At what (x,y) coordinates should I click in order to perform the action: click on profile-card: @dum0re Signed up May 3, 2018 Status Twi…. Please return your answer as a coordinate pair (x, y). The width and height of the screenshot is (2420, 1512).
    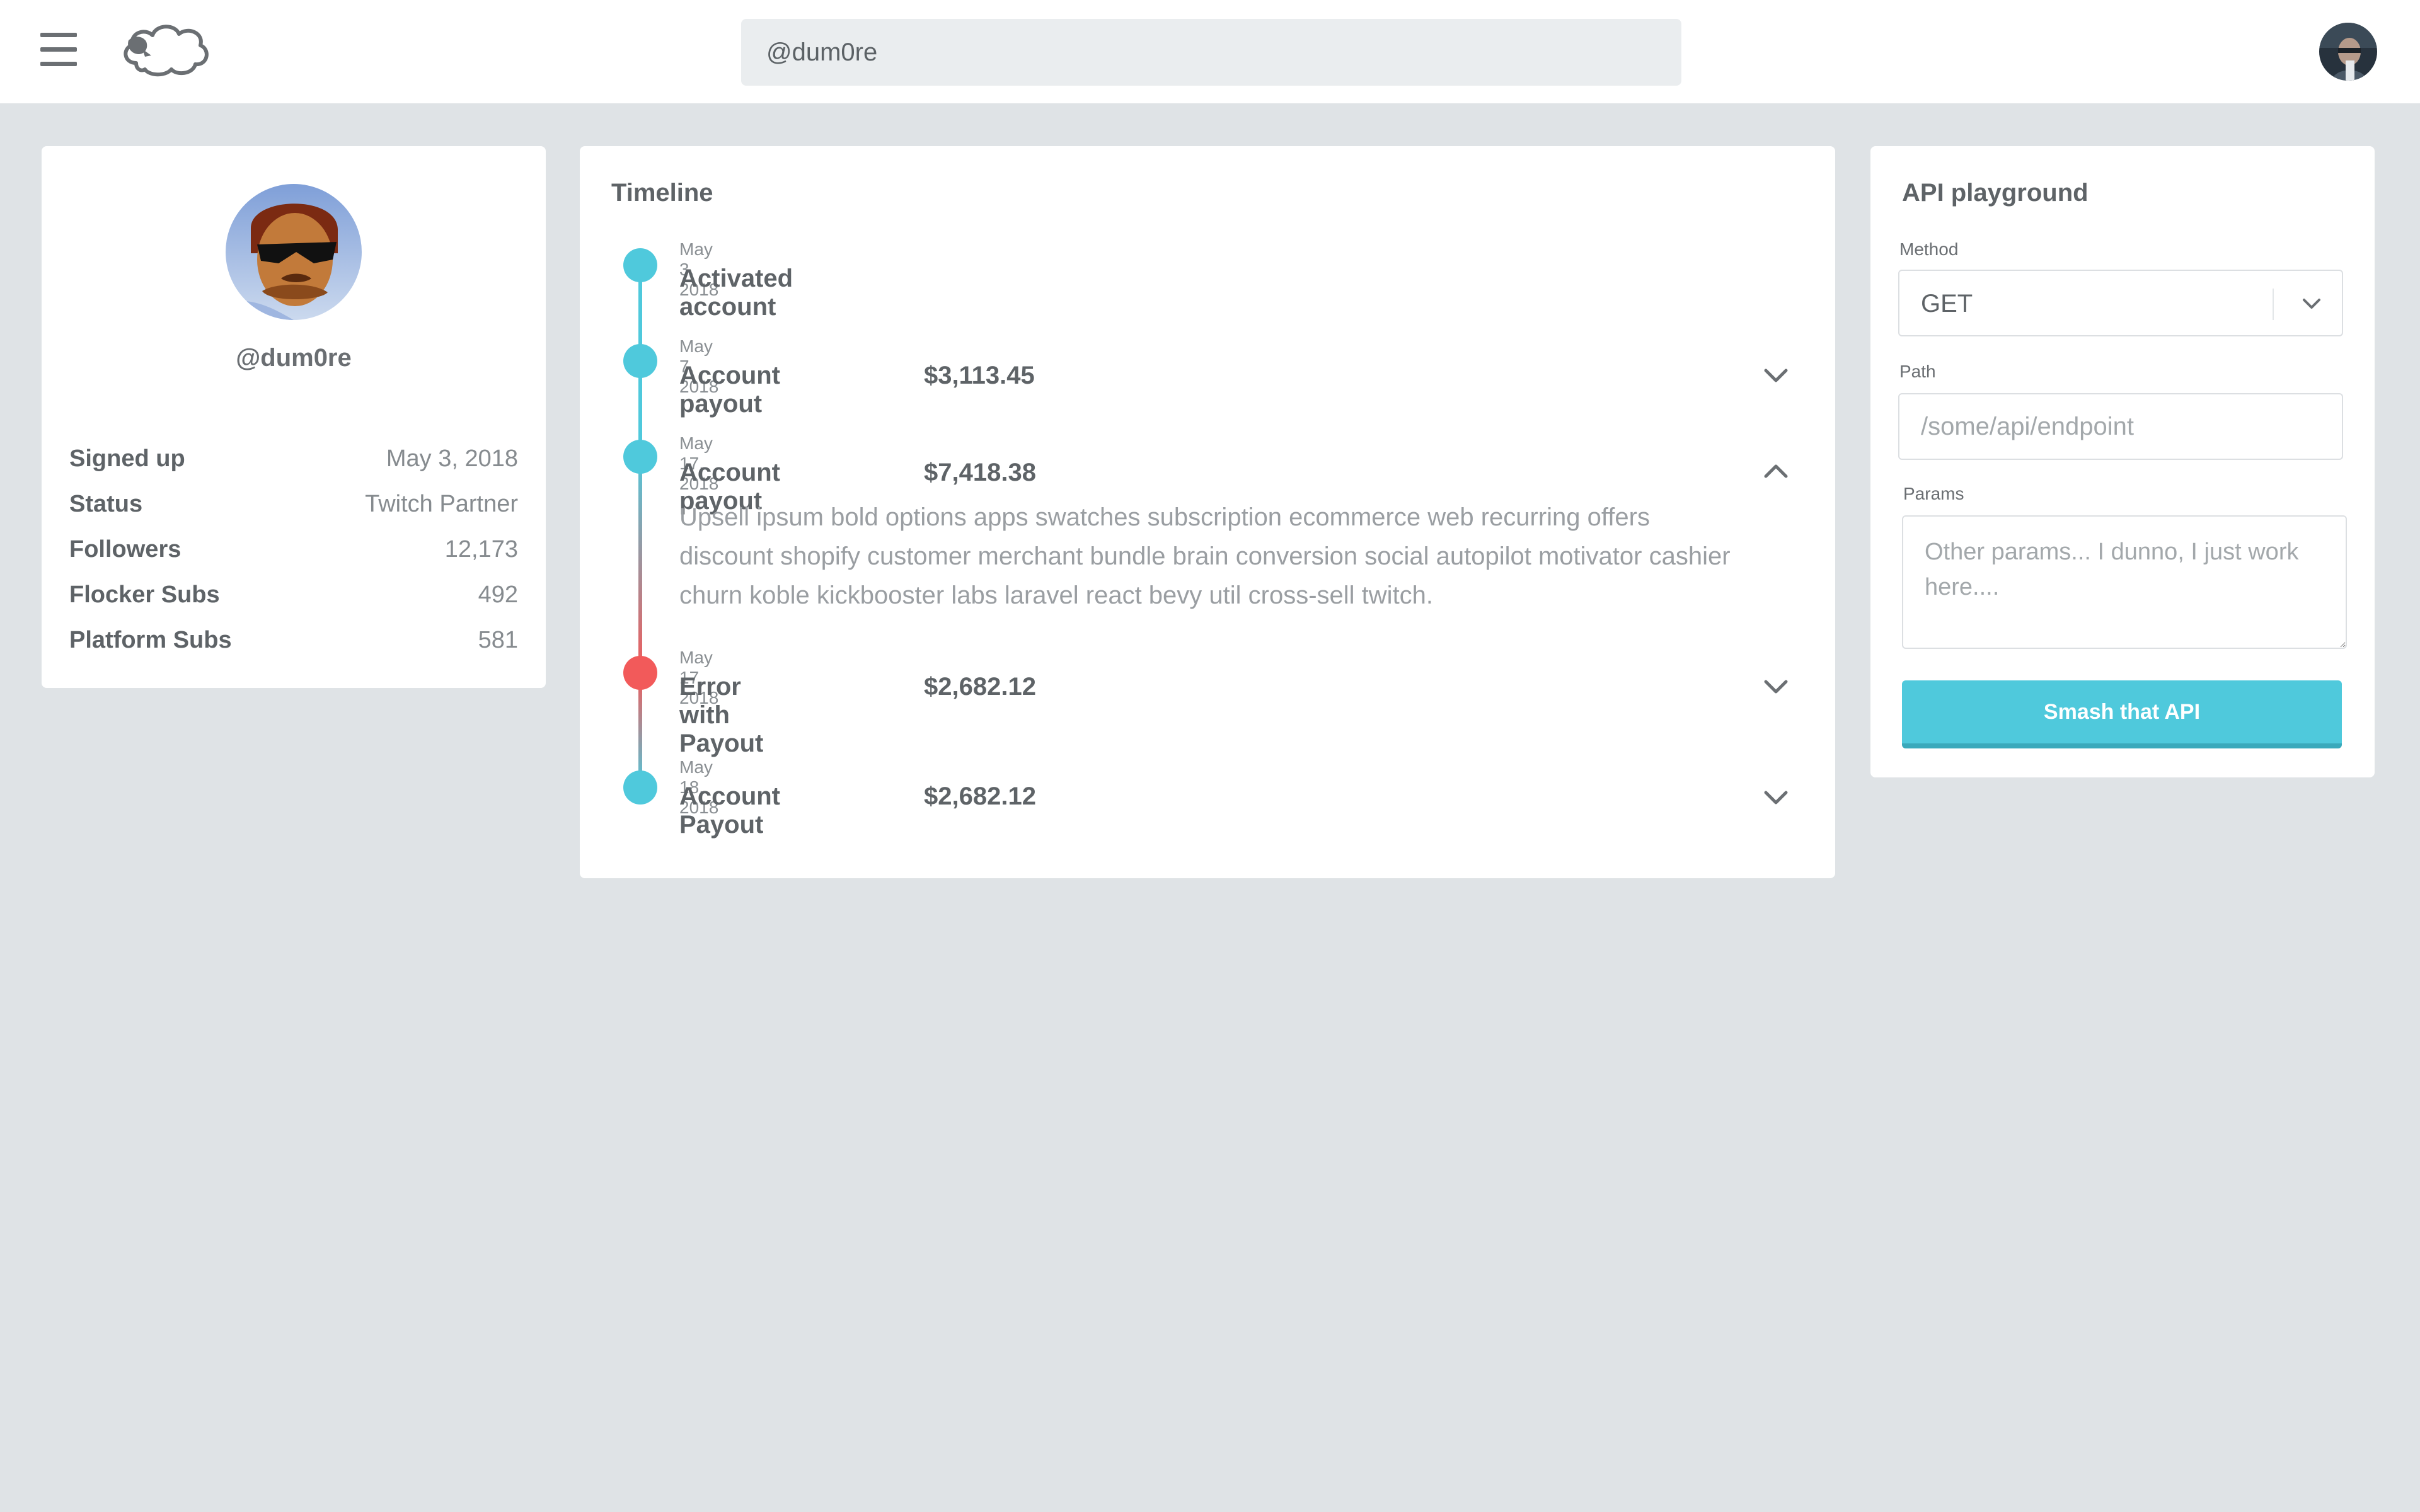
    Looking at the image, I should click on (294, 417).